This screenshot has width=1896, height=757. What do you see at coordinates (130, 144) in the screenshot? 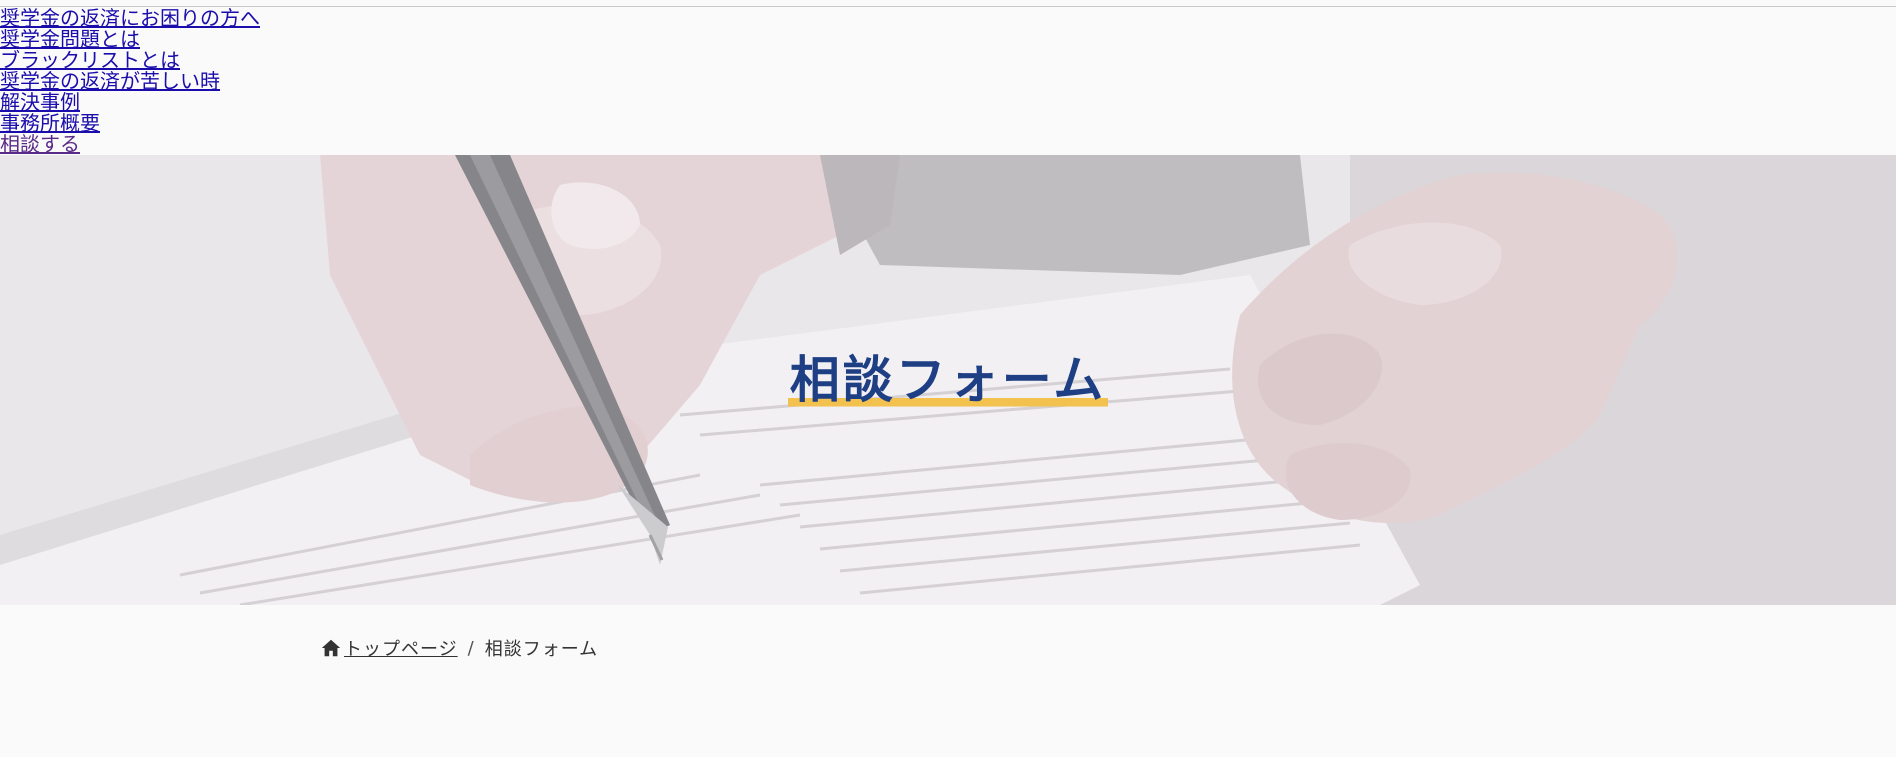
I see `nav-item: 相談する` at bounding box center [130, 144].